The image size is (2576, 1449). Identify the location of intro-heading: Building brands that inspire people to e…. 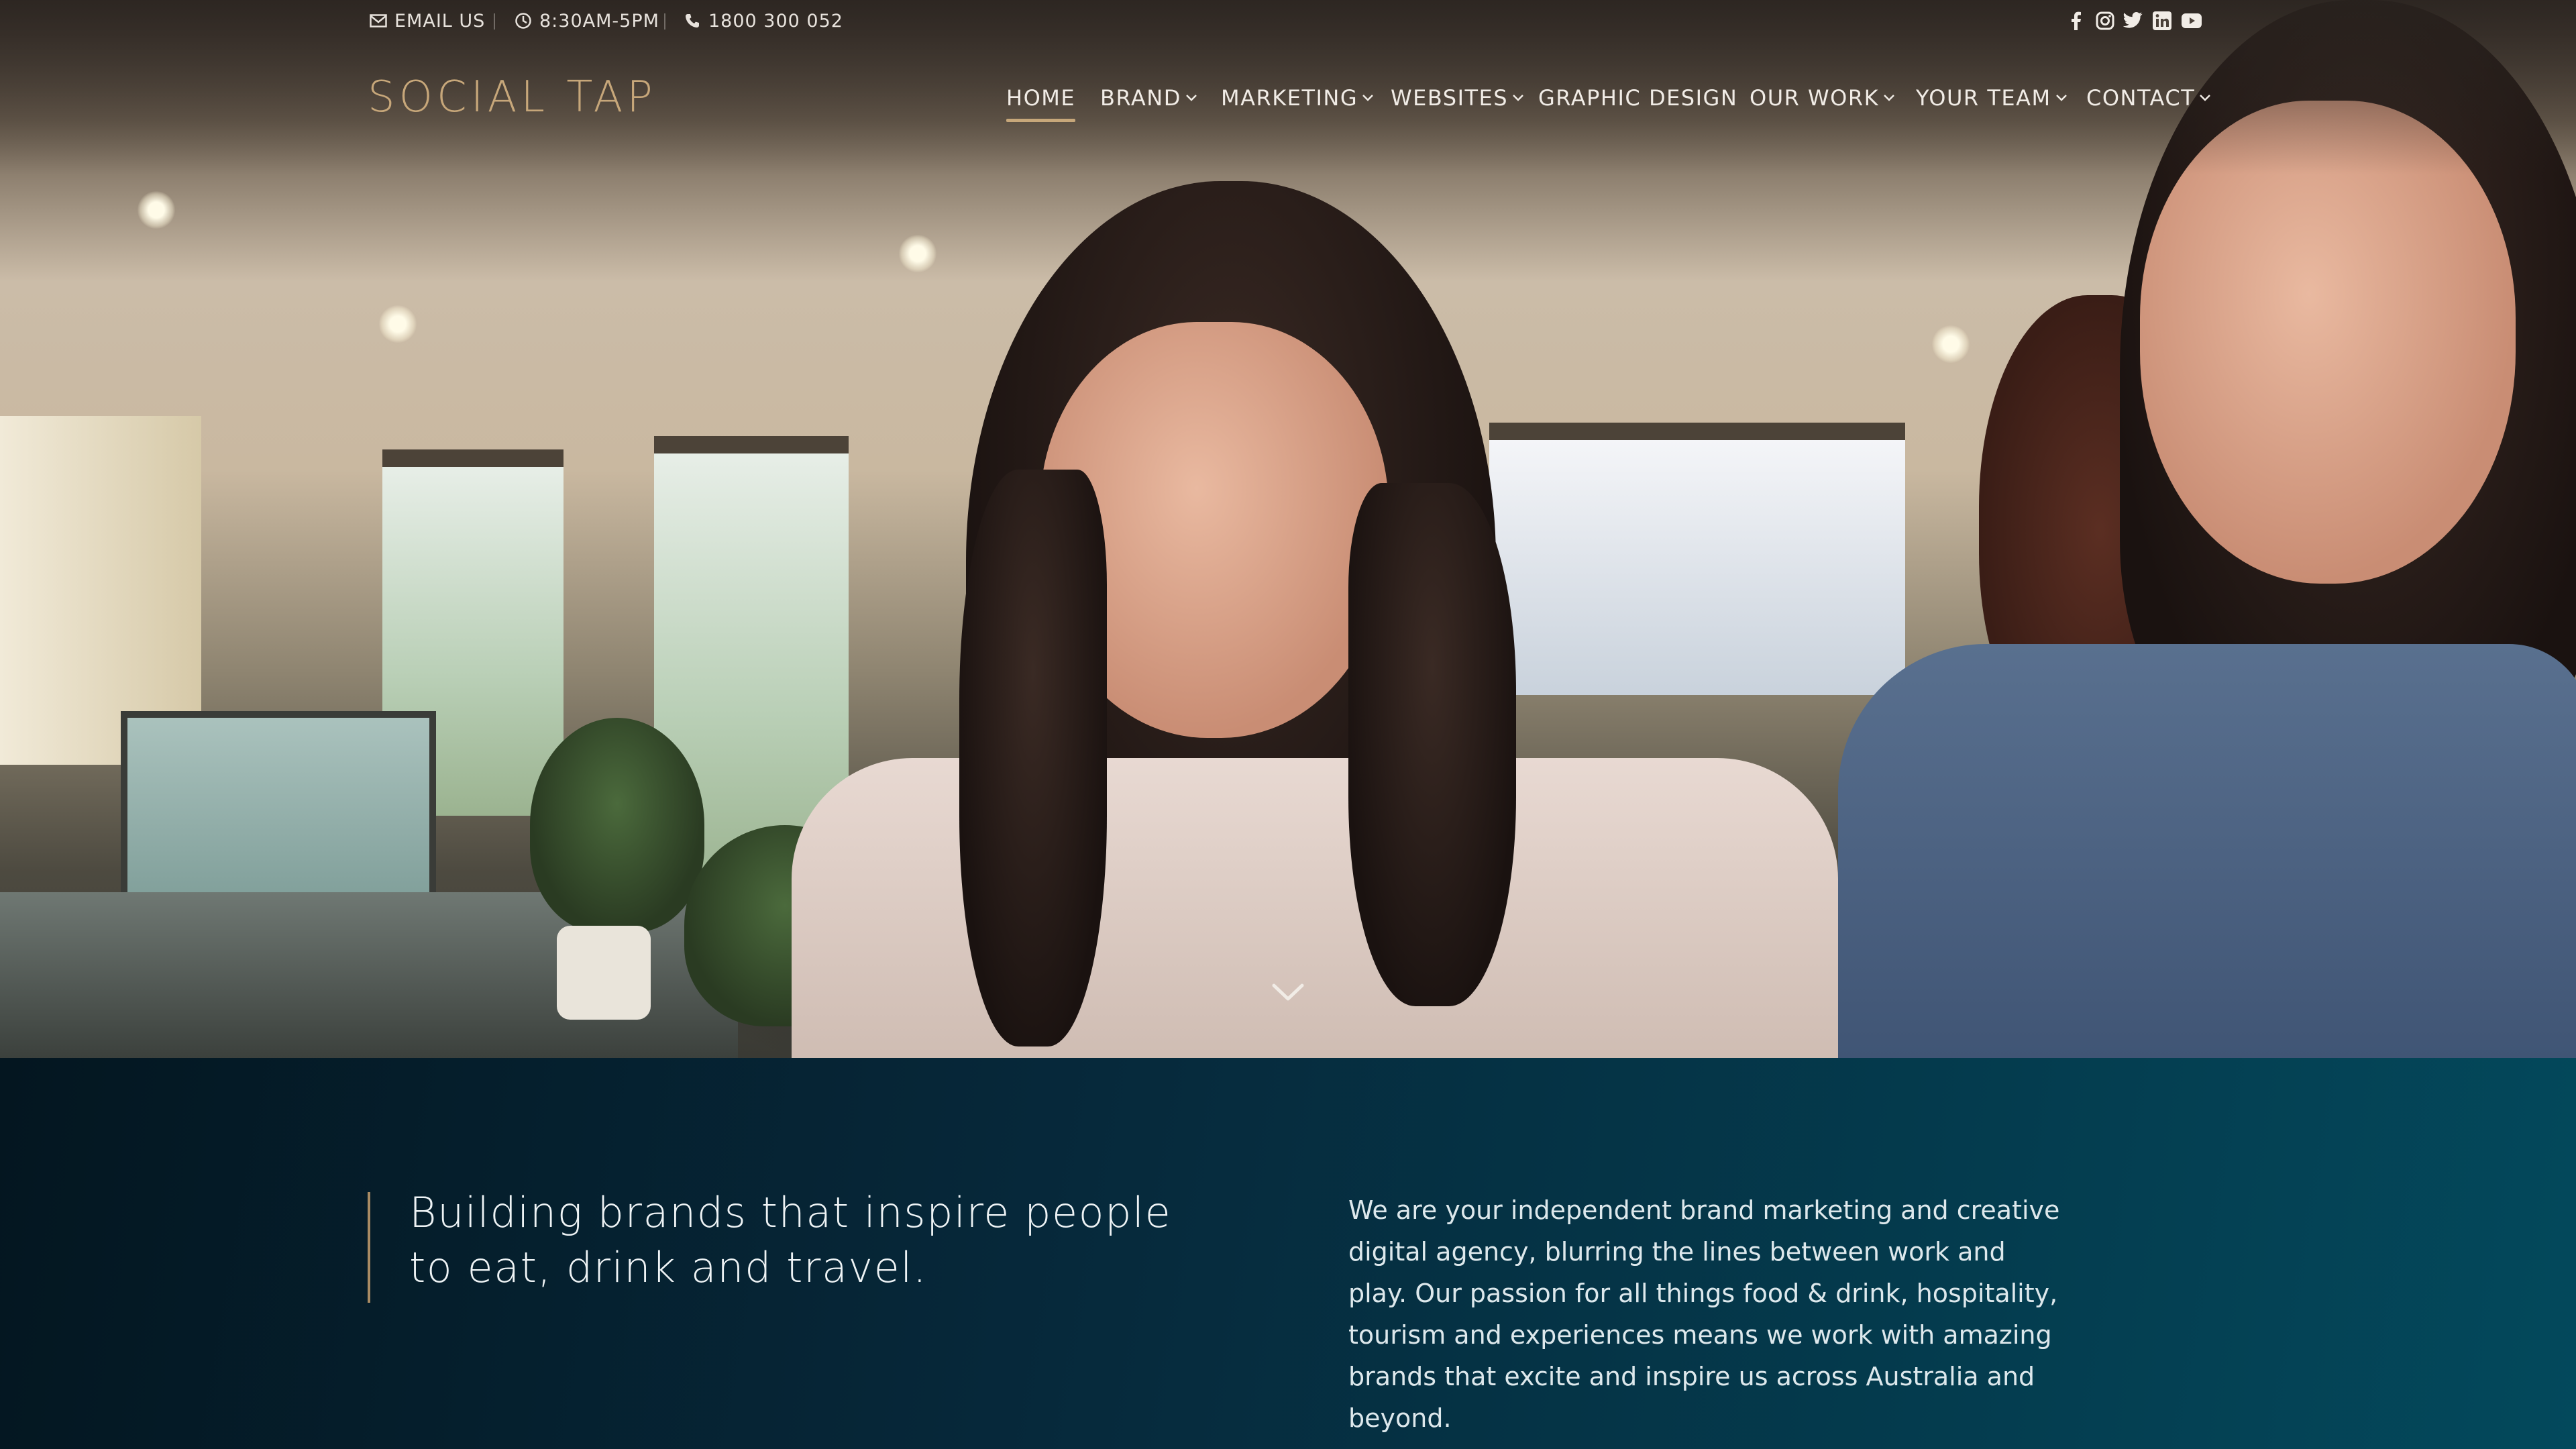
(790, 1240).